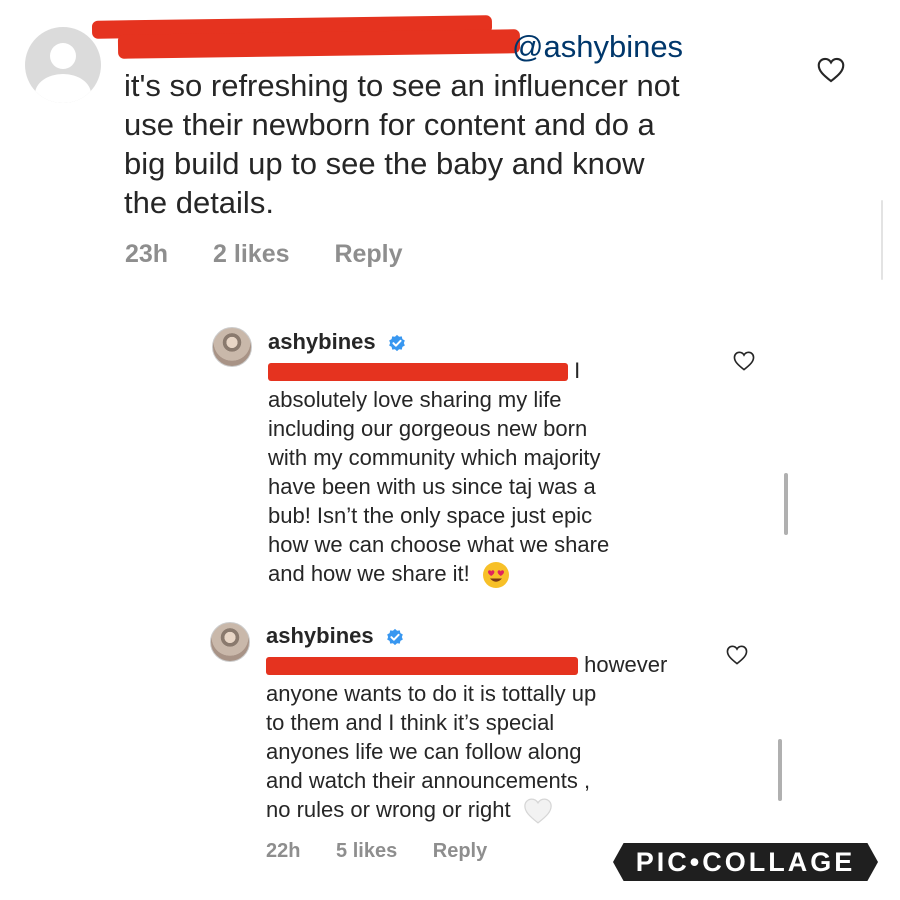 This screenshot has width=900, height=900. I want to click on reply-text-line: have been with us since taj was a, so click(432, 486).